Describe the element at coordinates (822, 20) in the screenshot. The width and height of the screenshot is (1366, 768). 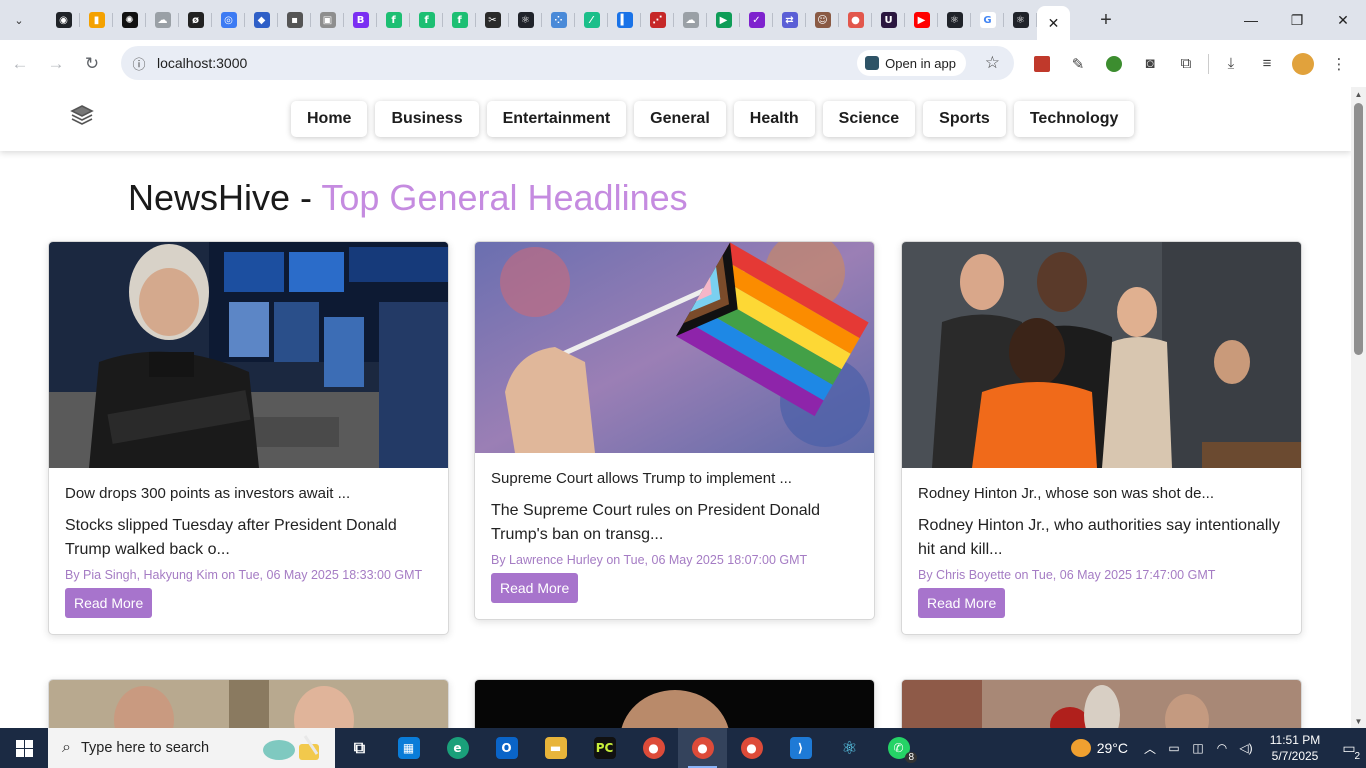
I see `tab: ☺` at that location.